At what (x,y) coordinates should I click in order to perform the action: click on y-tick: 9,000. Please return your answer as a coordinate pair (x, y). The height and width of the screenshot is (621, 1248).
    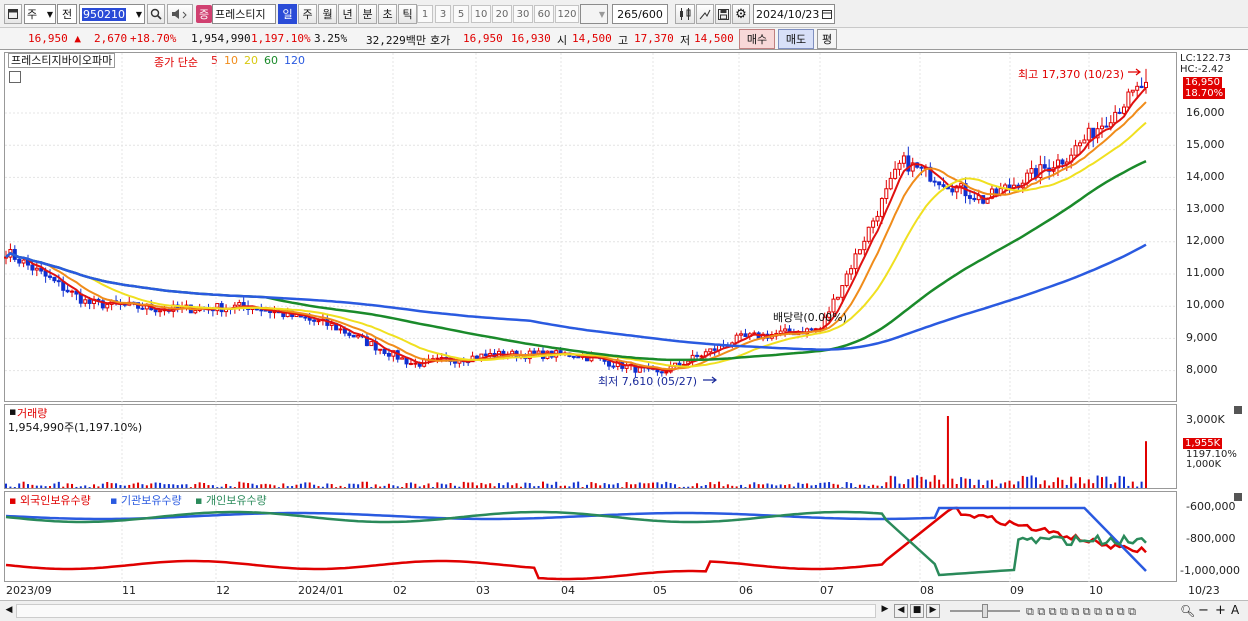
    Looking at the image, I should click on (1202, 337).